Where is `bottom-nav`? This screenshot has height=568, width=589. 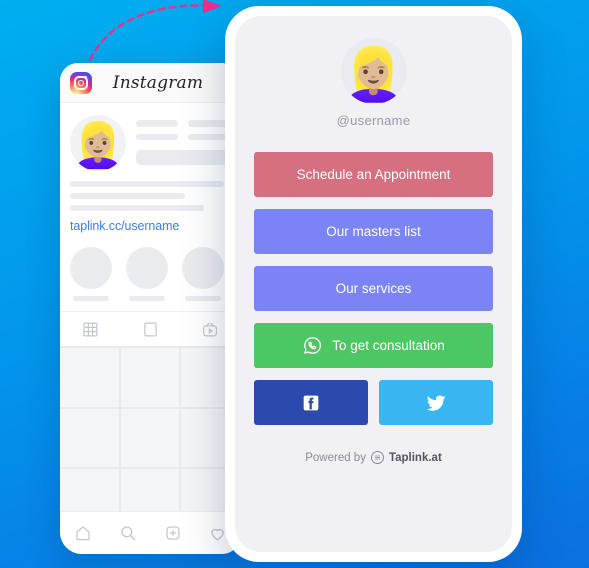
bottom-nav is located at coordinates (150, 532).